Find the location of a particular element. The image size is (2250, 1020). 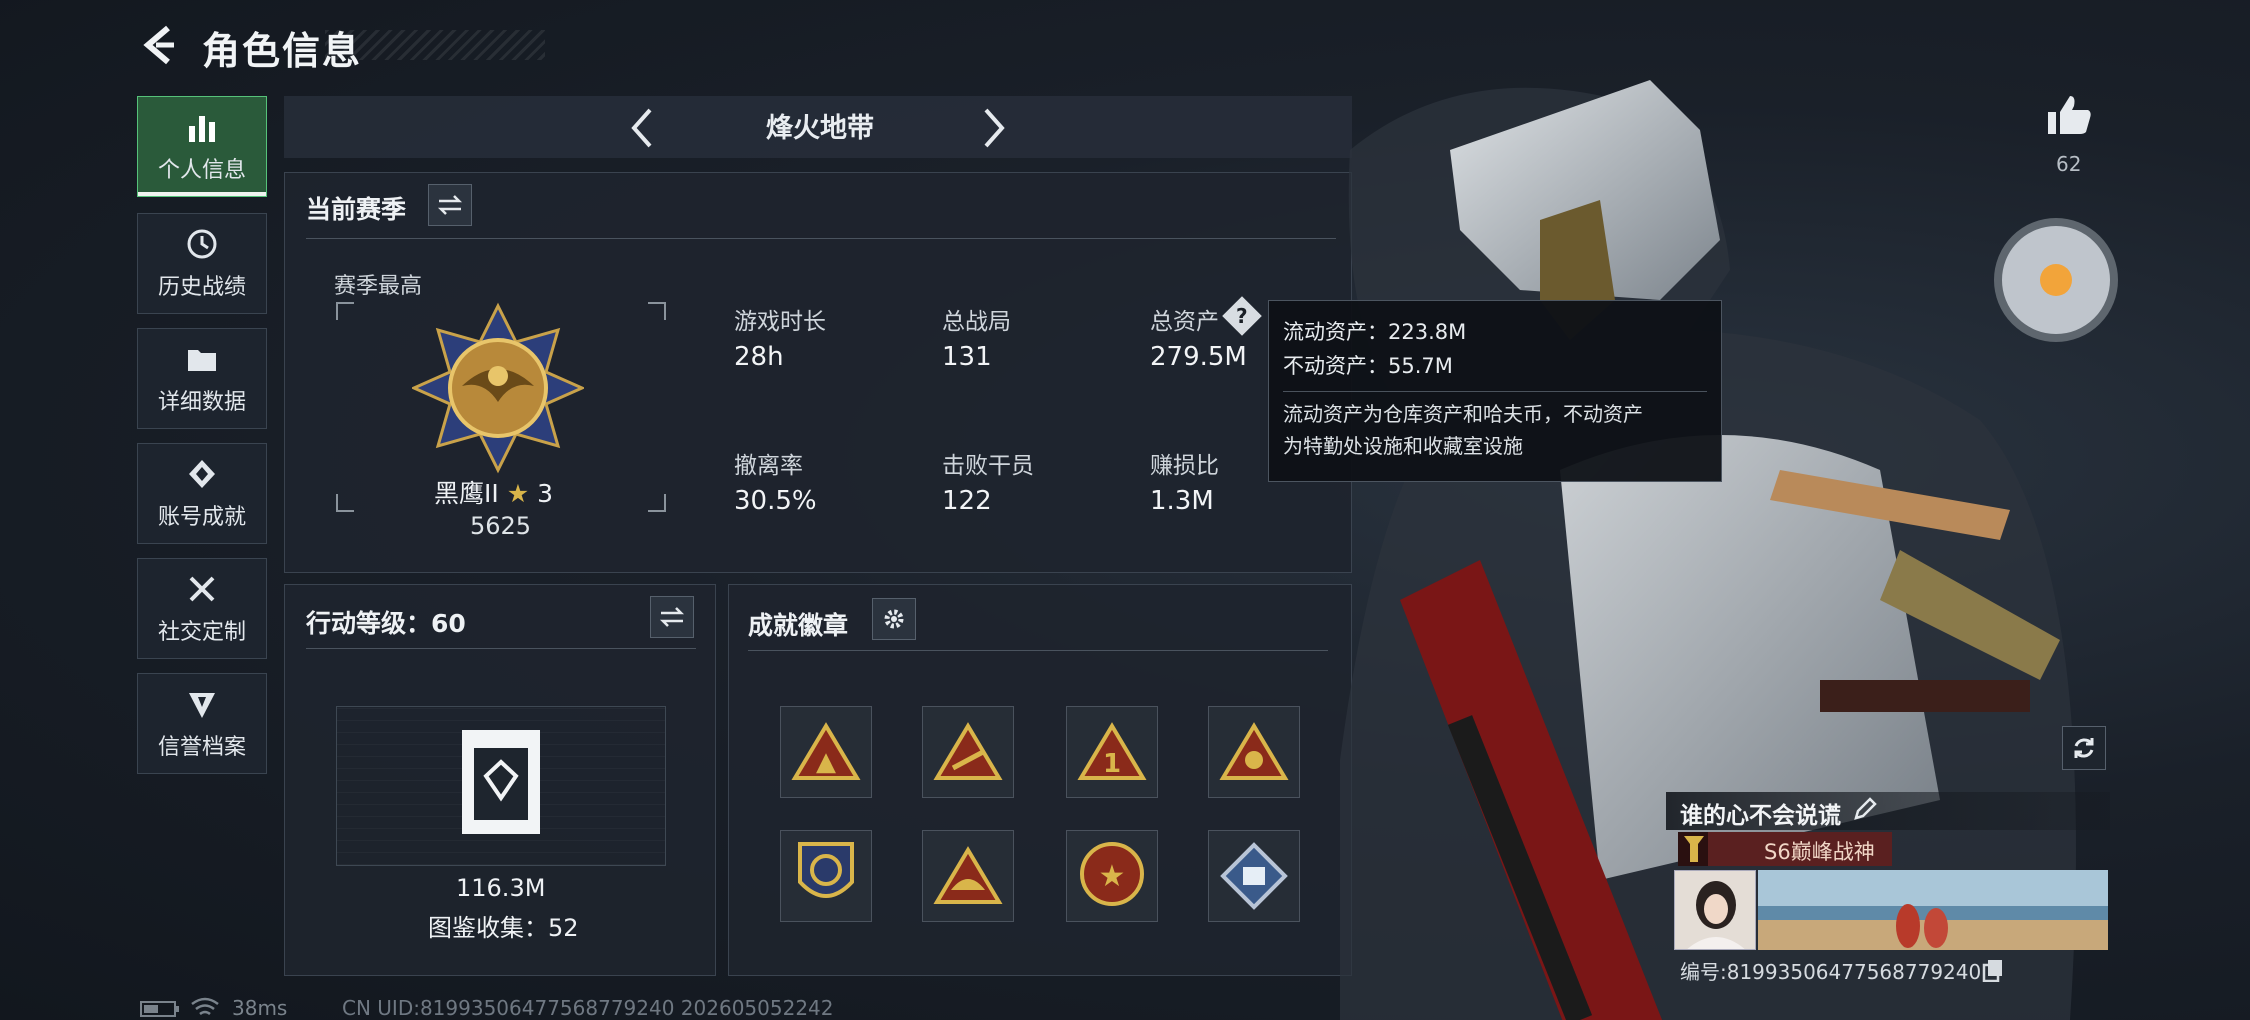

stat-value-profit-ratio: 1.3M is located at coordinates (1182, 501).